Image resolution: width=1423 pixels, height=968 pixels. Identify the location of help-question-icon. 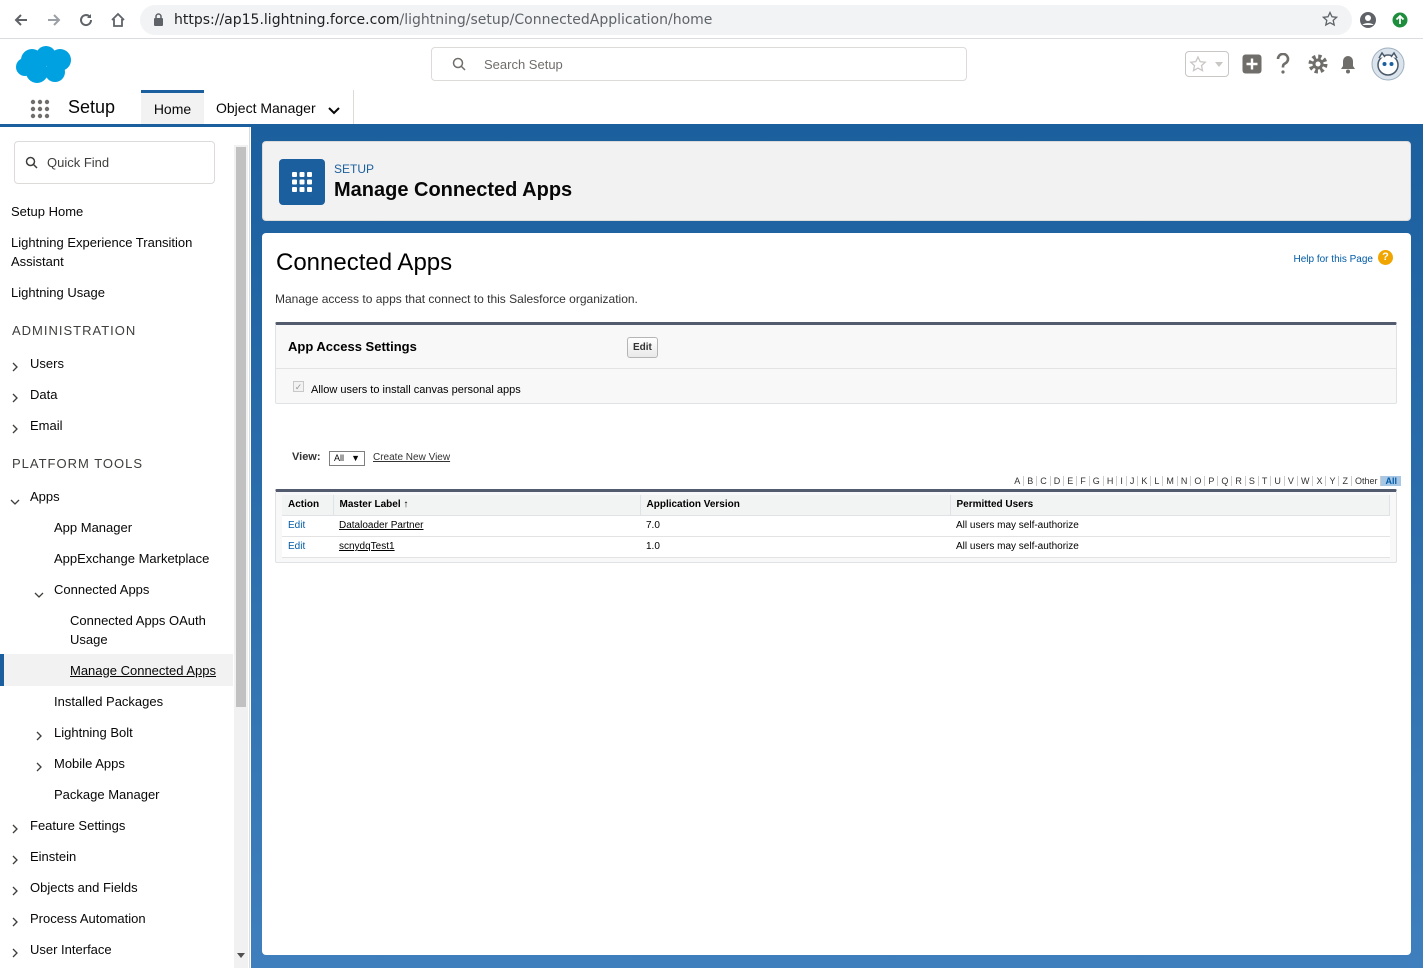
(1283, 64).